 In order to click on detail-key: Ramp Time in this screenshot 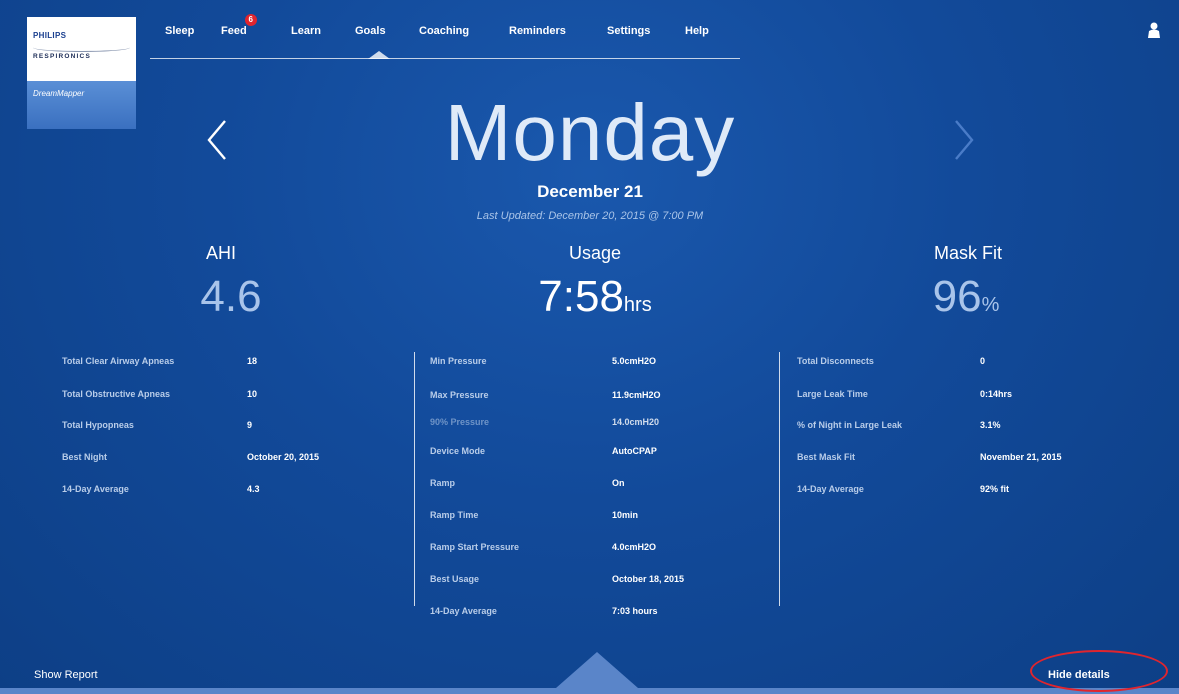, I will do `click(454, 515)`.